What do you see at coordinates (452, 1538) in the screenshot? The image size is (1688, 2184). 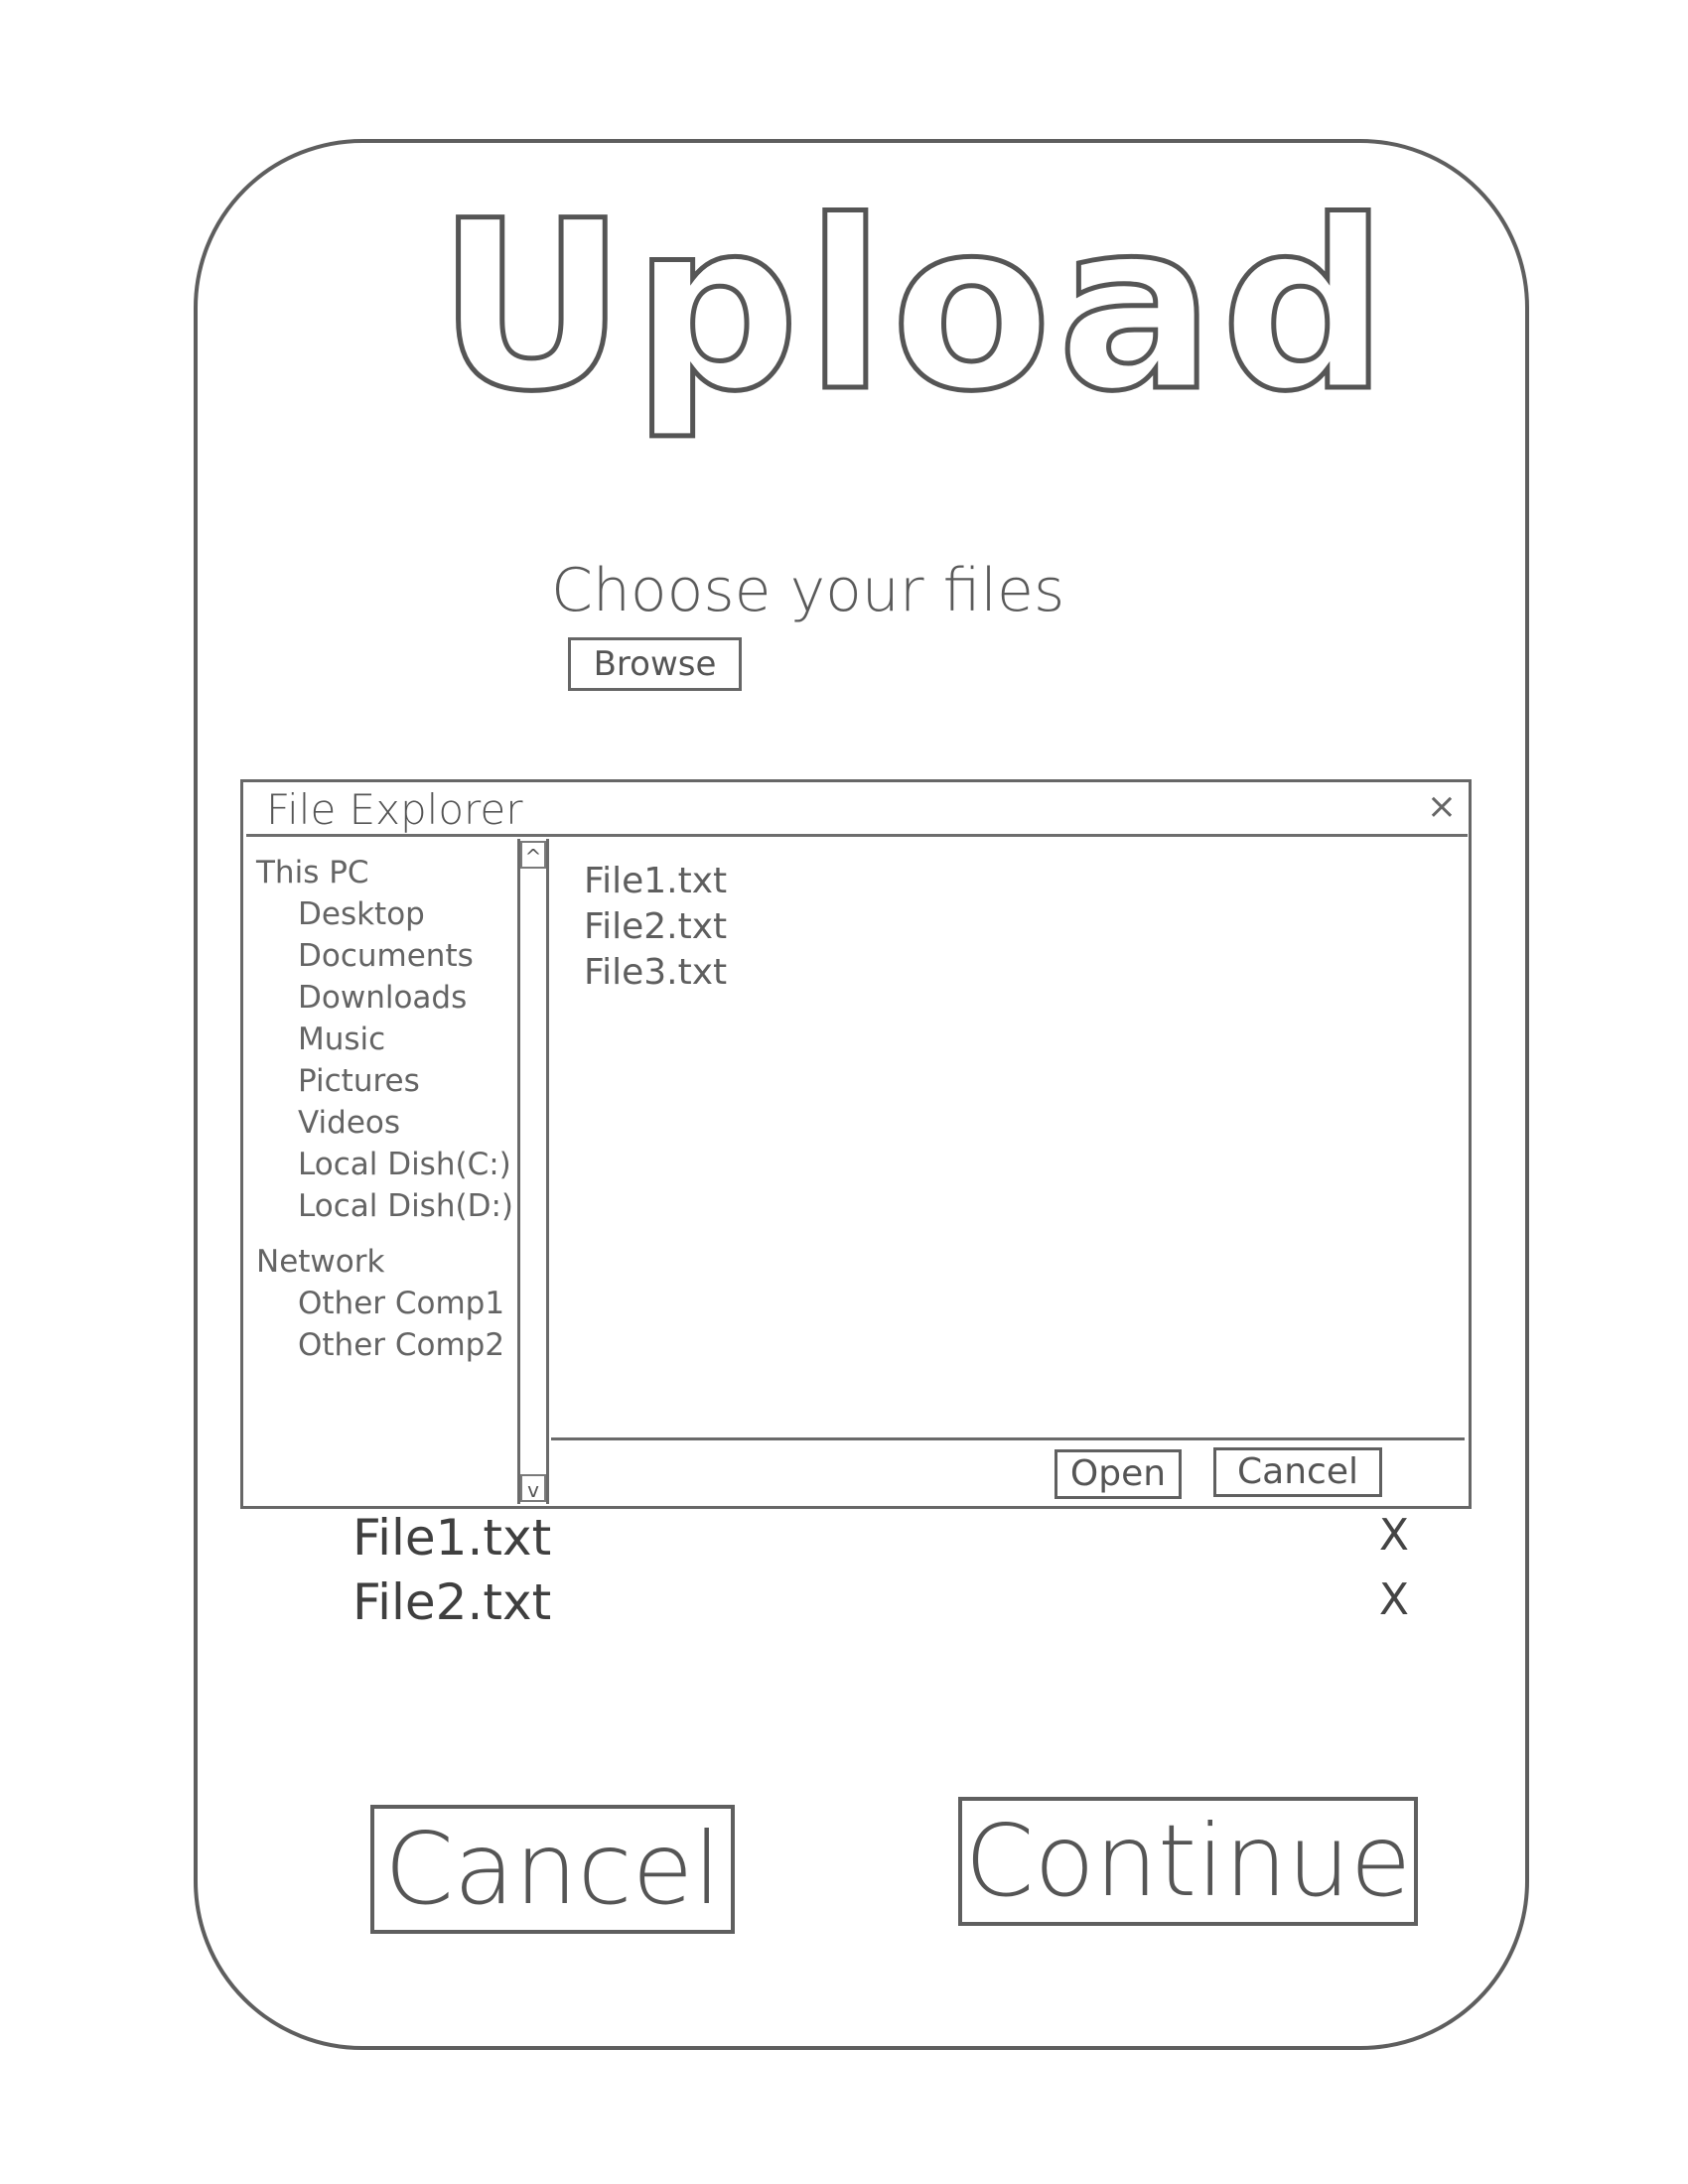 I see `selected-file-name: File1.txt` at bounding box center [452, 1538].